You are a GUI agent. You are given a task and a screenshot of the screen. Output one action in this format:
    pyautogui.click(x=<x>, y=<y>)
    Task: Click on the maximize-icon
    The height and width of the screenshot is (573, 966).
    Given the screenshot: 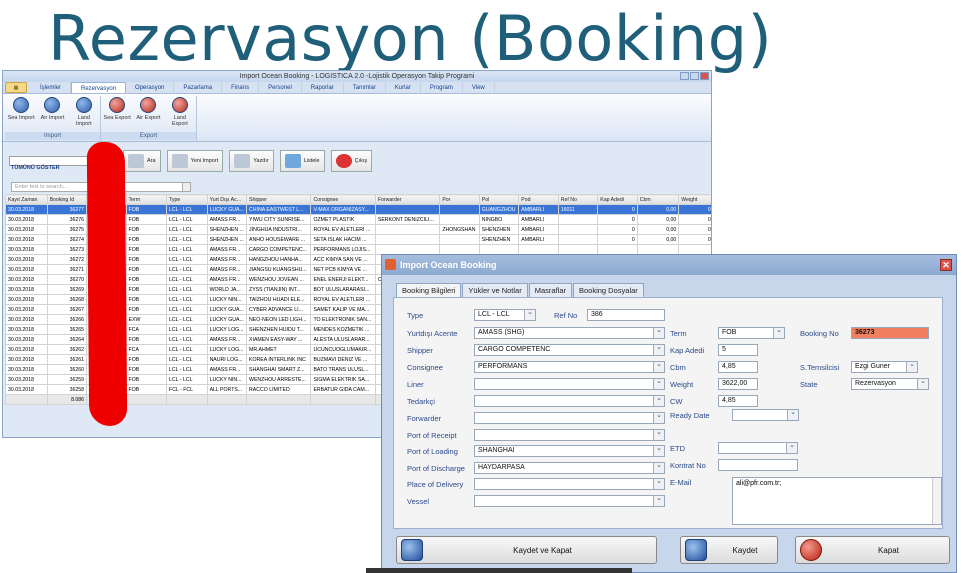 What is the action you would take?
    pyautogui.click(x=694, y=76)
    